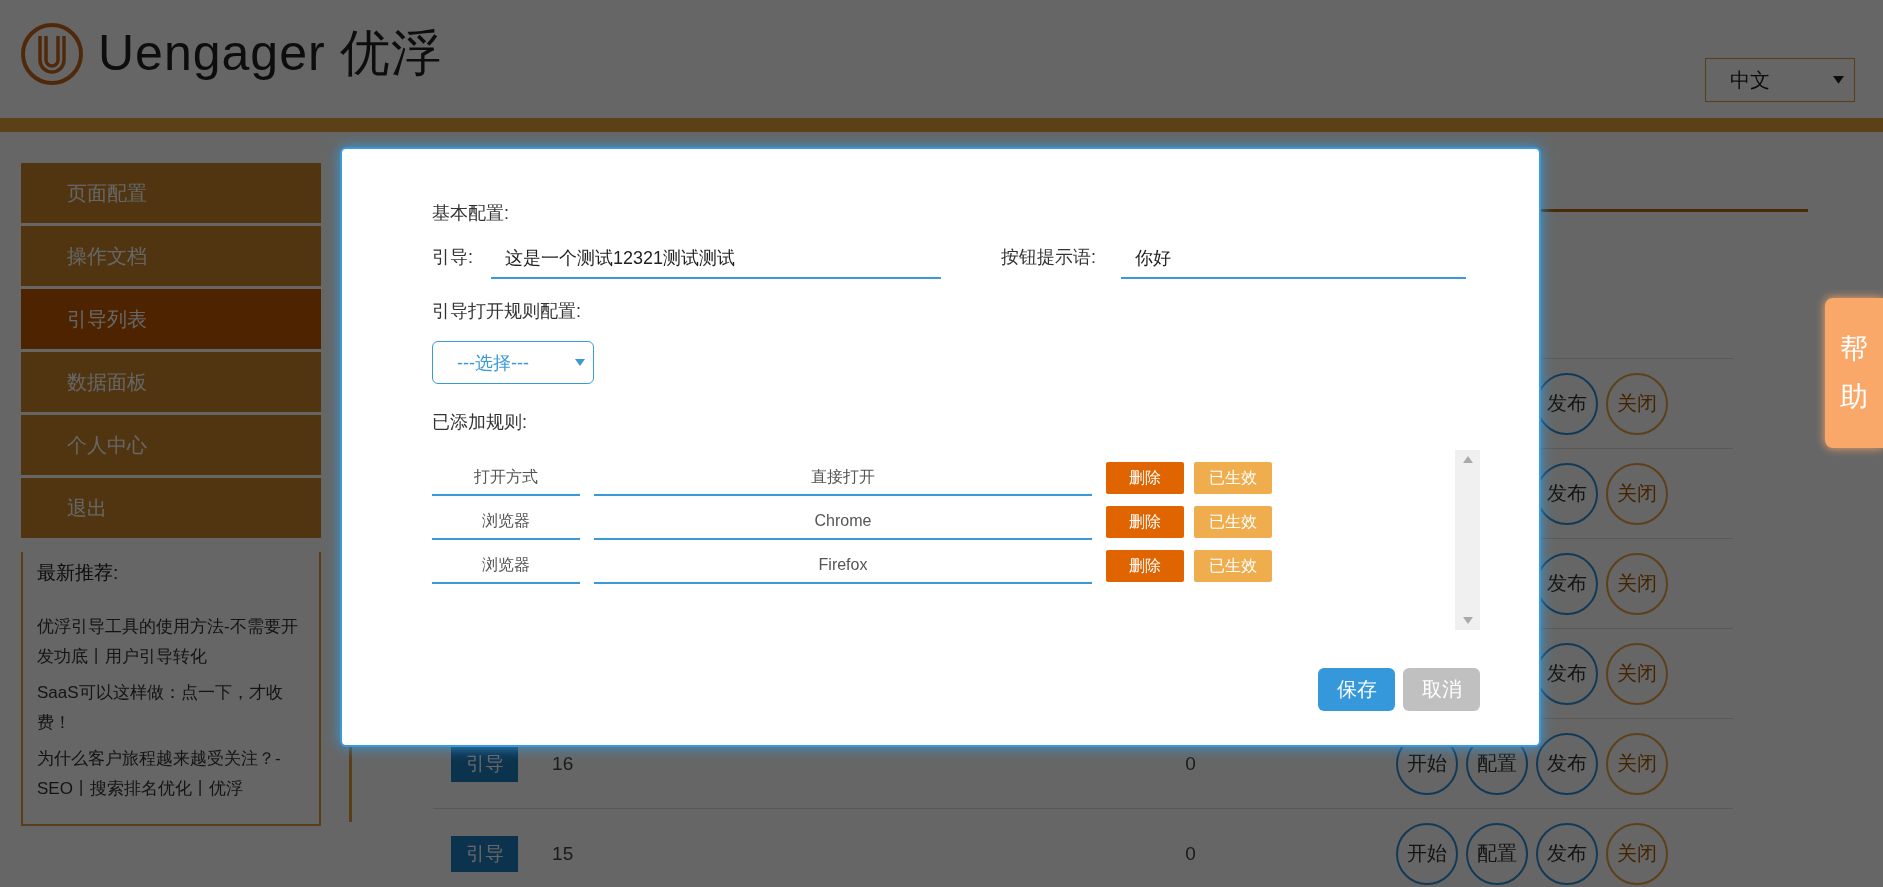  Describe the element at coordinates (843, 522) in the screenshot. I see `input-field: Chrome` at that location.